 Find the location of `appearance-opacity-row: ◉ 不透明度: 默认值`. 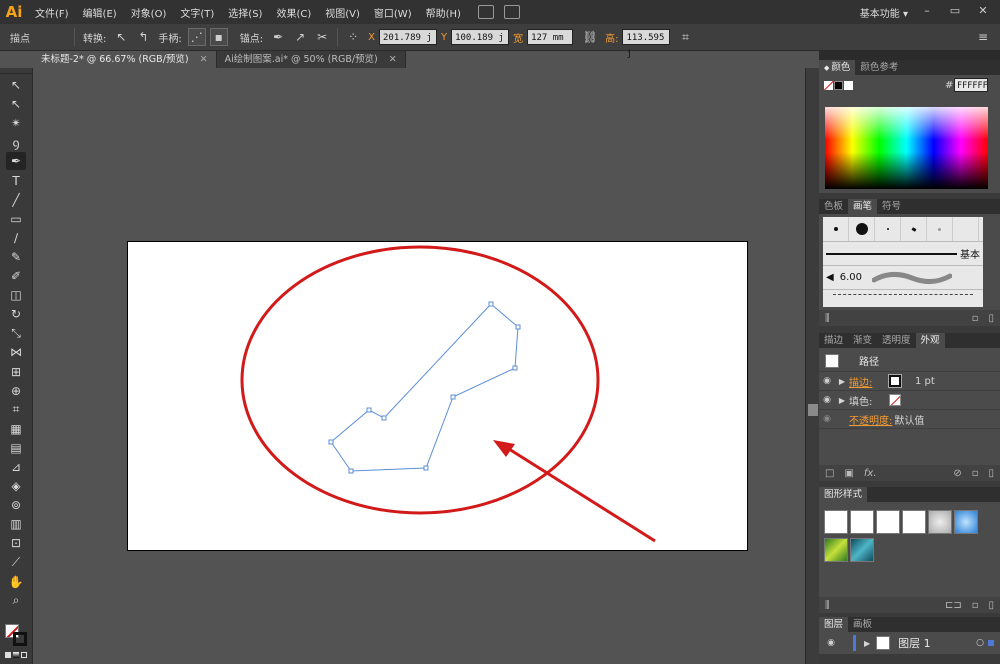

appearance-opacity-row: ◉ 不透明度: 默认值 is located at coordinates (909, 419).